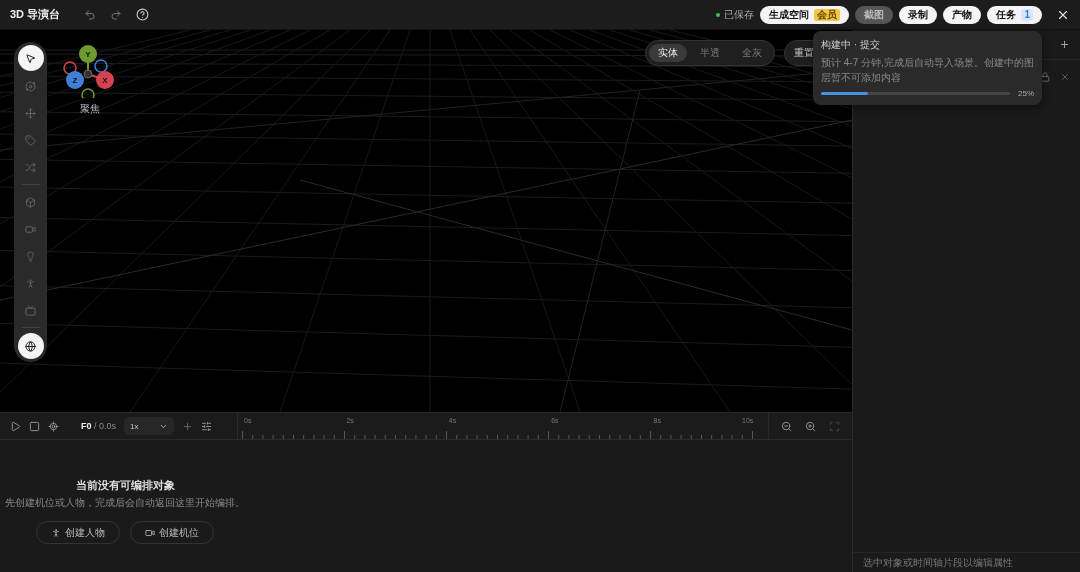 The image size is (1080, 572). Describe the element at coordinates (125, 503) in the screenshot. I see `empty-message: 先创建机位或人物，完成后会自动返回这里开始编排。` at that location.